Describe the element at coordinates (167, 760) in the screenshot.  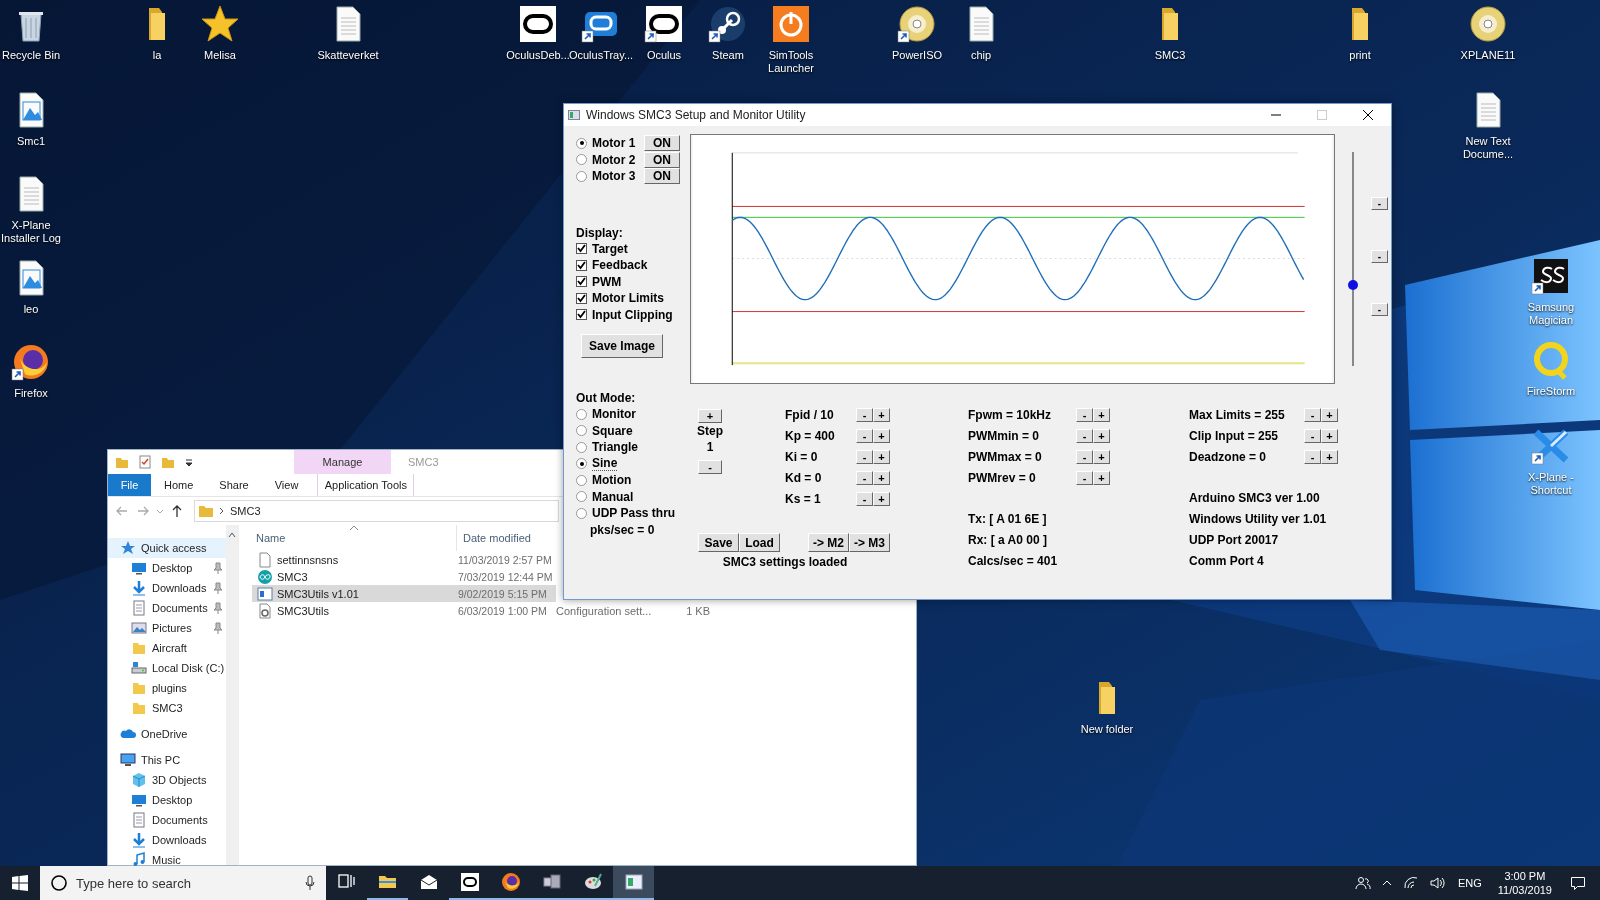
I see `nav-item: This PC` at that location.